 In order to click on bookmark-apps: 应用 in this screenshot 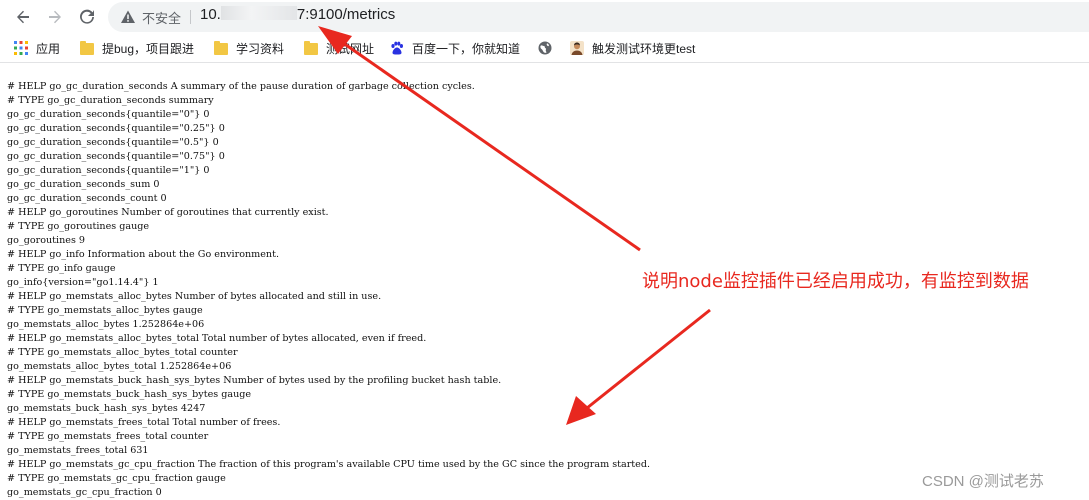, I will do `click(37, 48)`.